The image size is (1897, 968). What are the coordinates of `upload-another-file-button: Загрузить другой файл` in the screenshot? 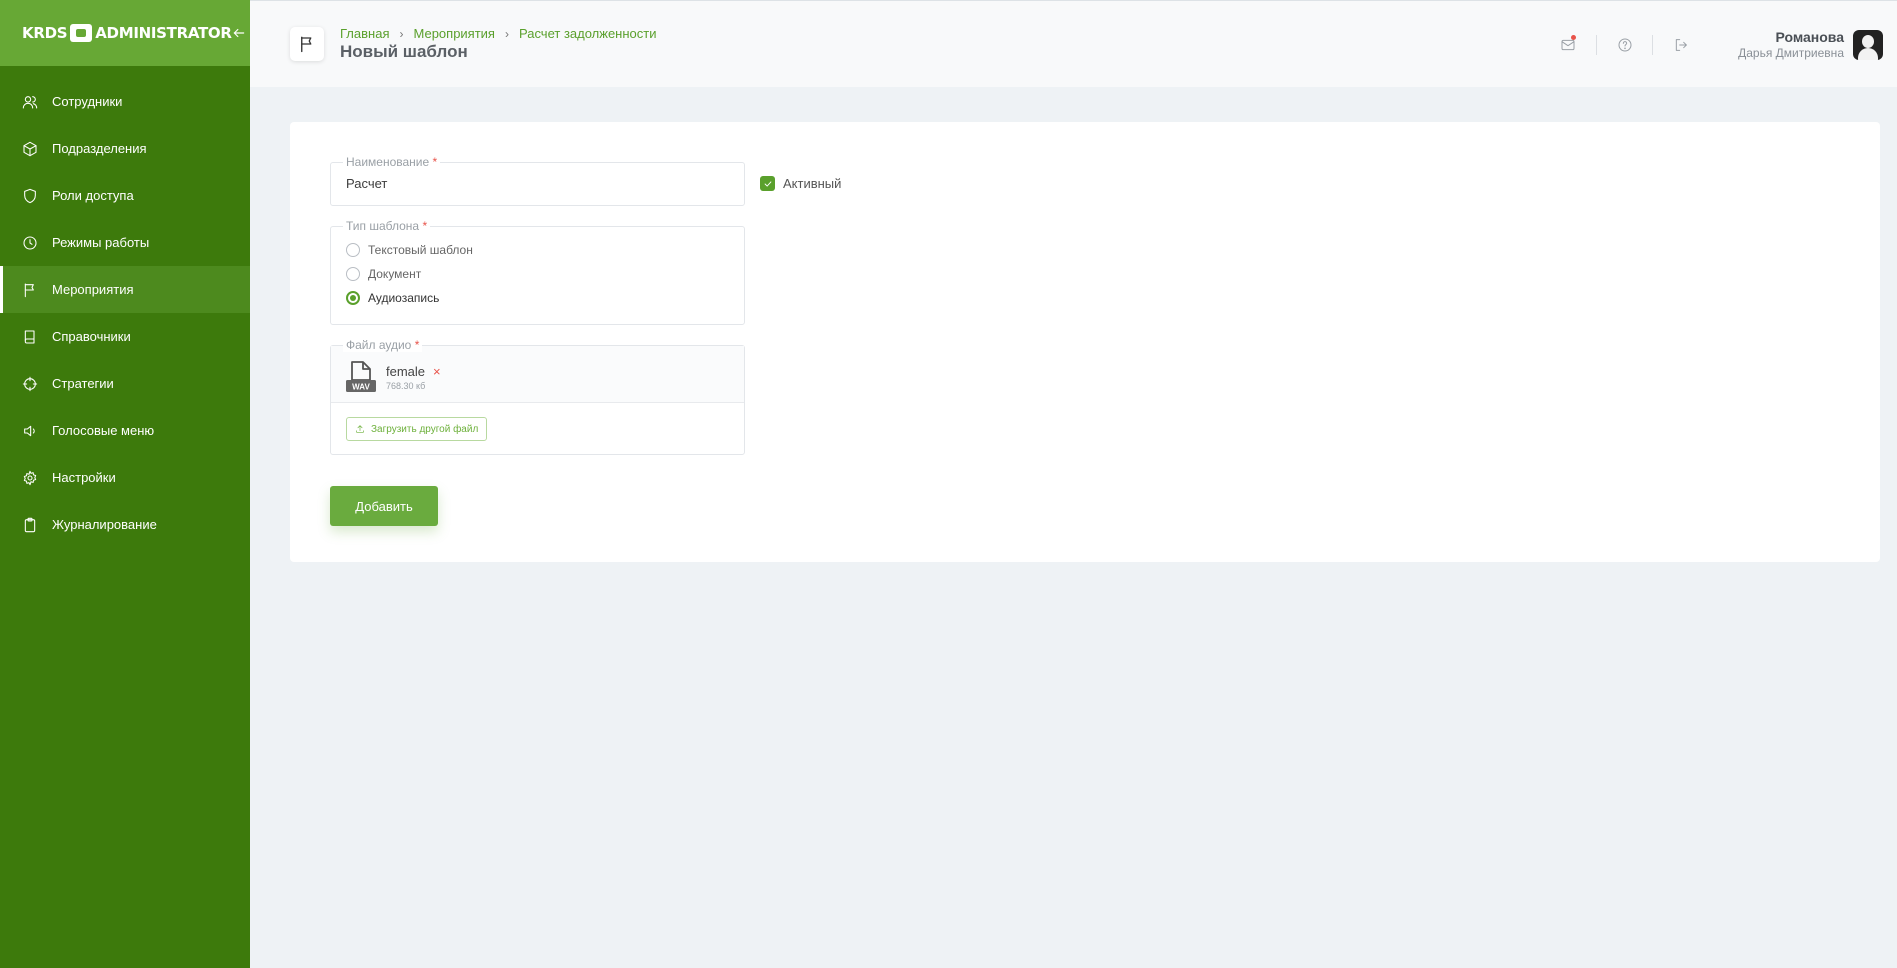 It's located at (417, 429).